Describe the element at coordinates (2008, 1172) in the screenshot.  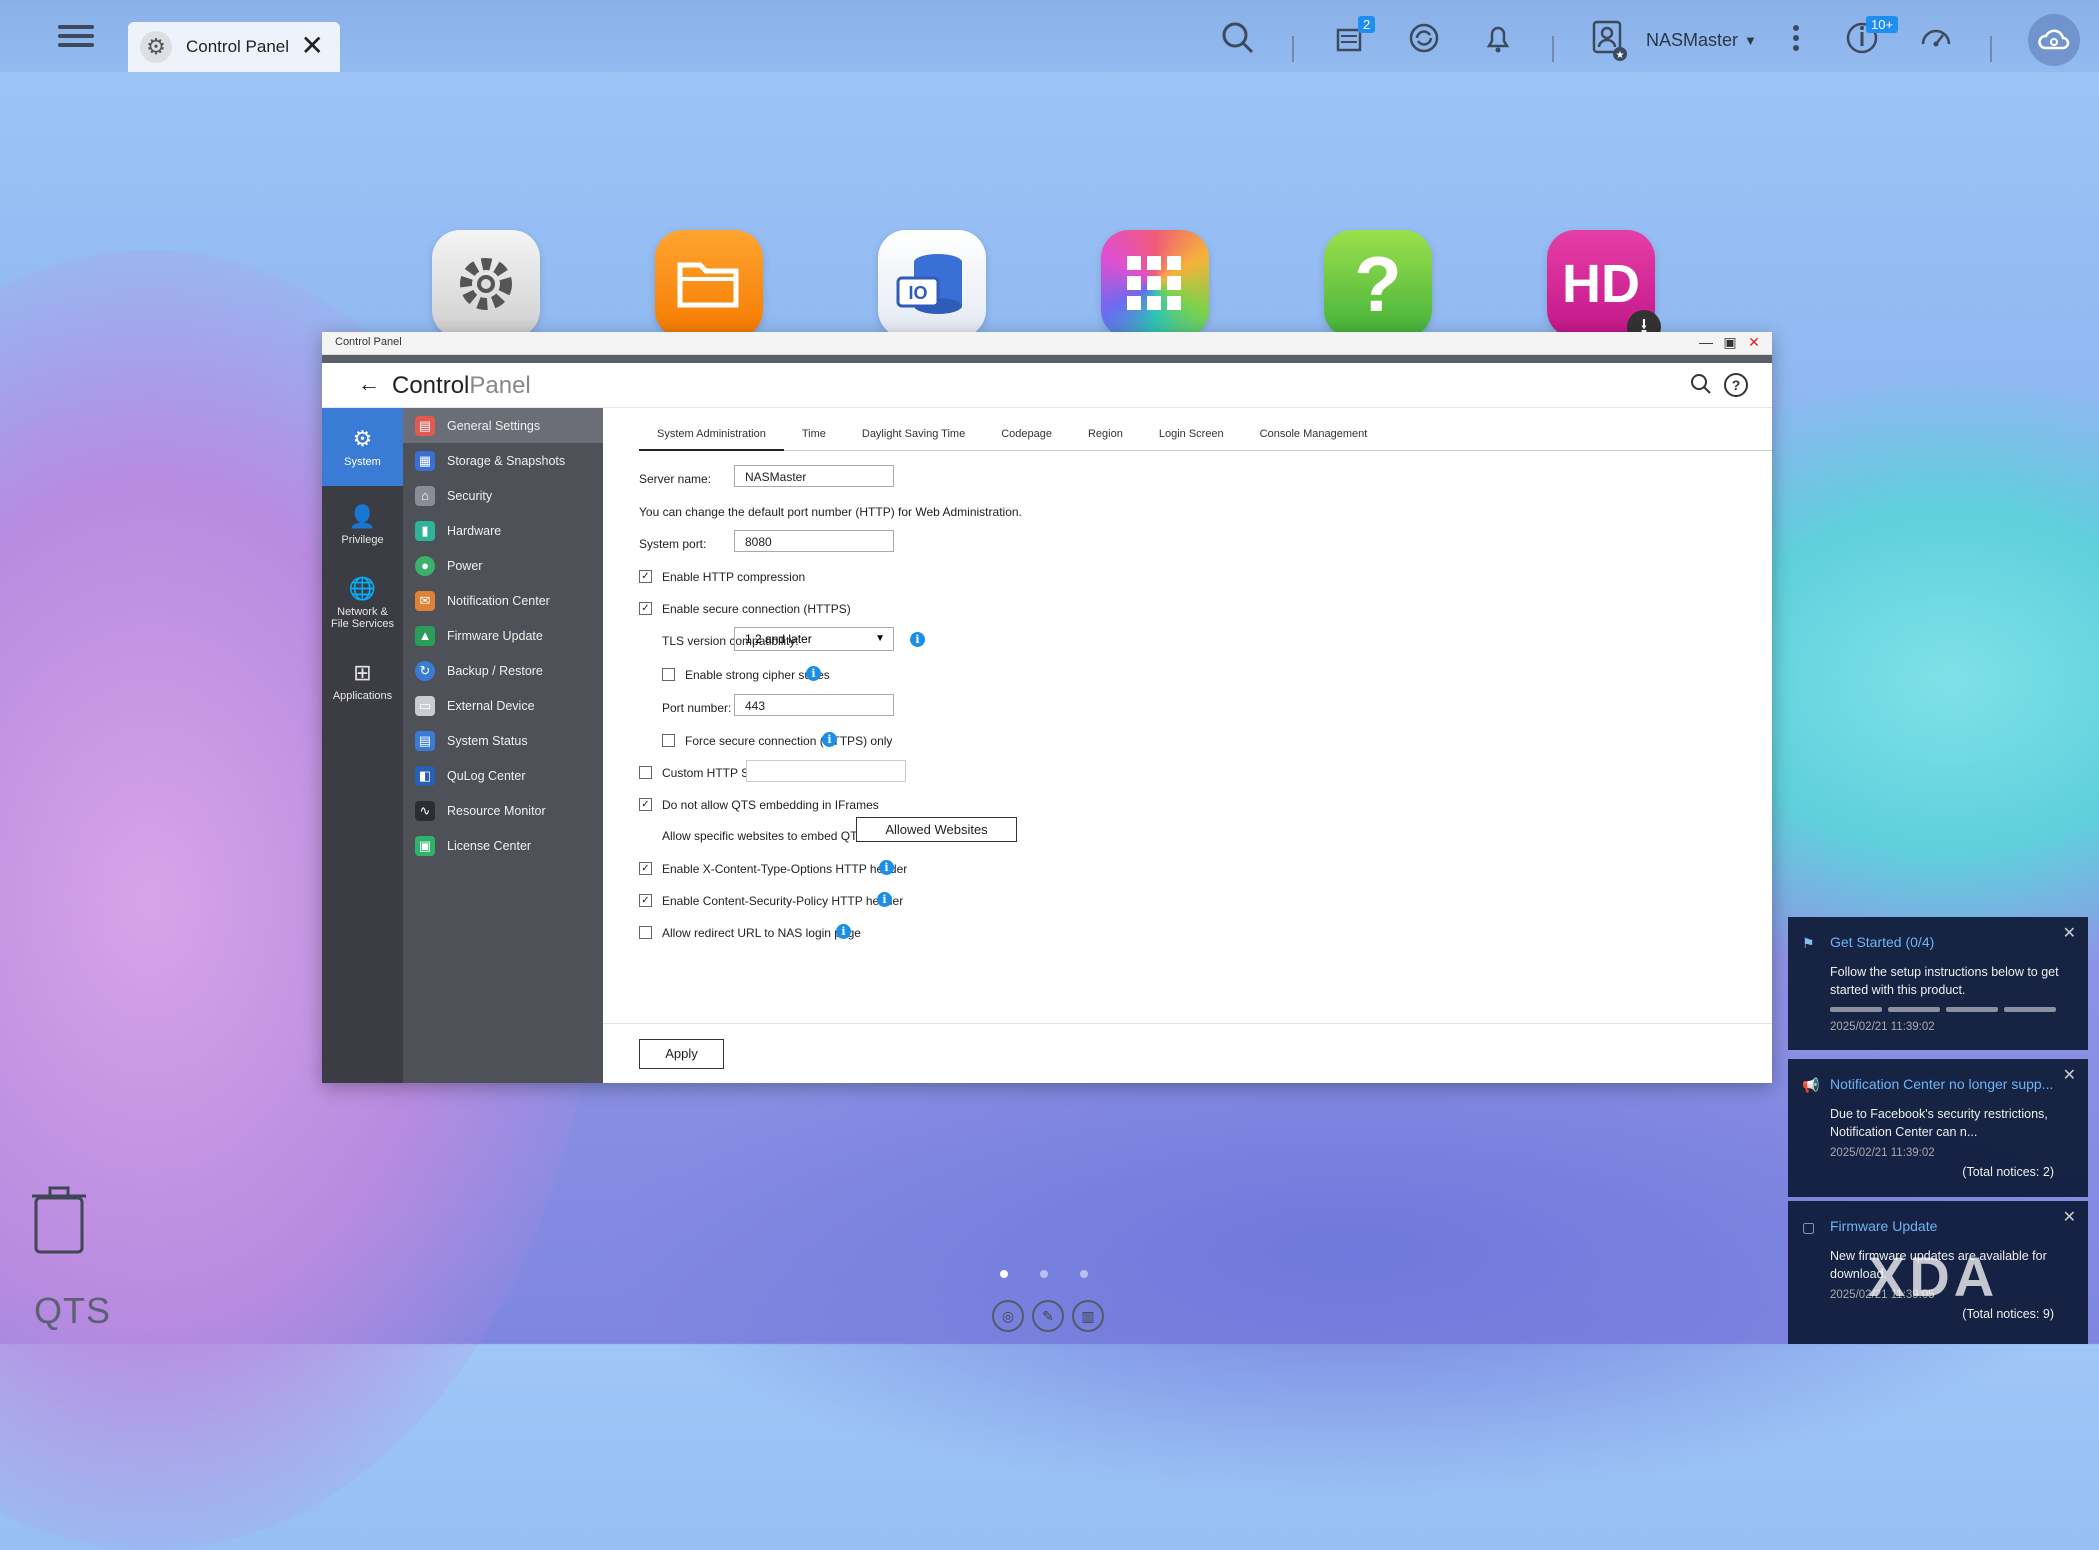
I see `notice-total: (Total notices: 2)` at that location.